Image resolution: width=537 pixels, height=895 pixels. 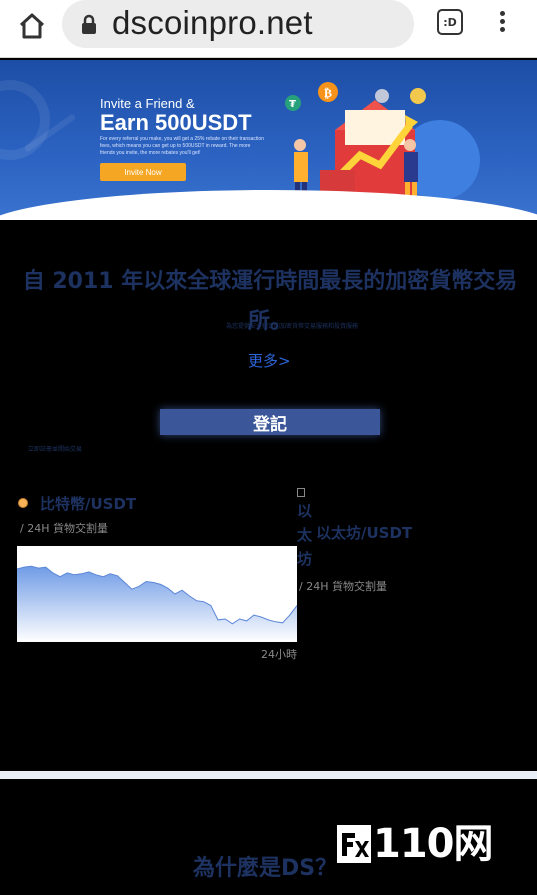 I want to click on browser-toolbar: dscoinpro.net :D, so click(x=268, y=29).